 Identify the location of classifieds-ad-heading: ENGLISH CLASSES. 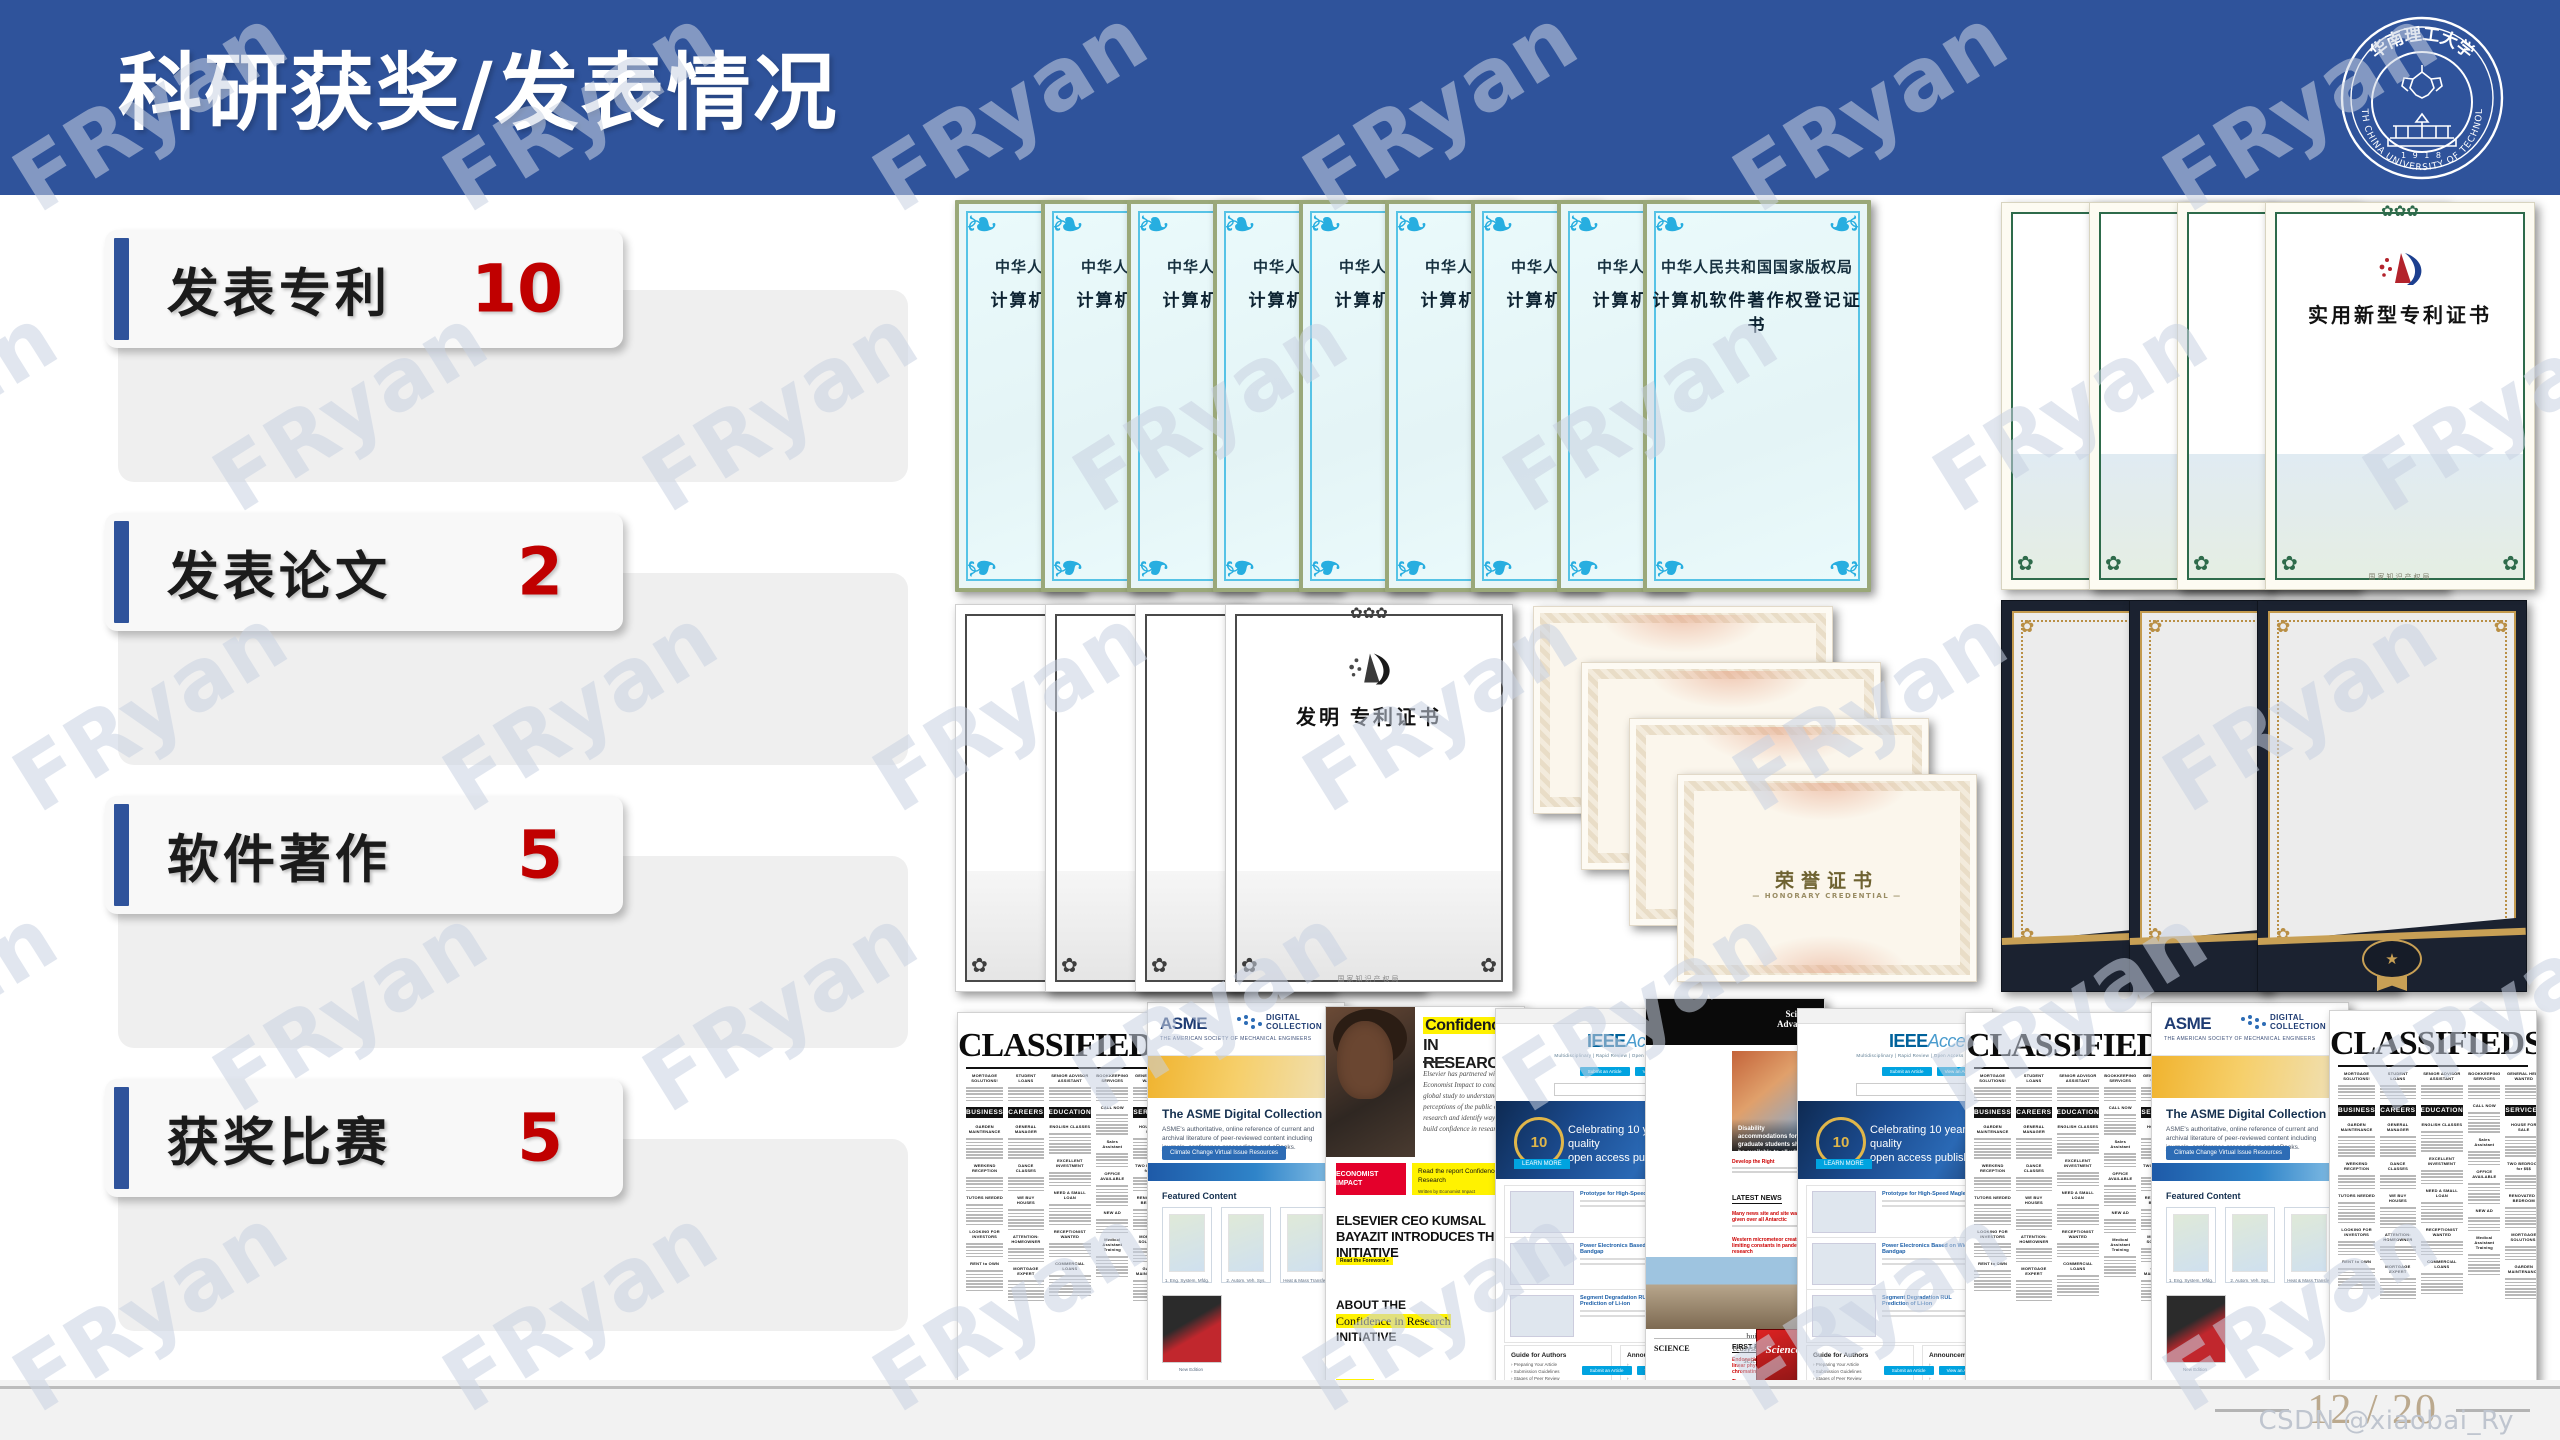
(2078, 1127).